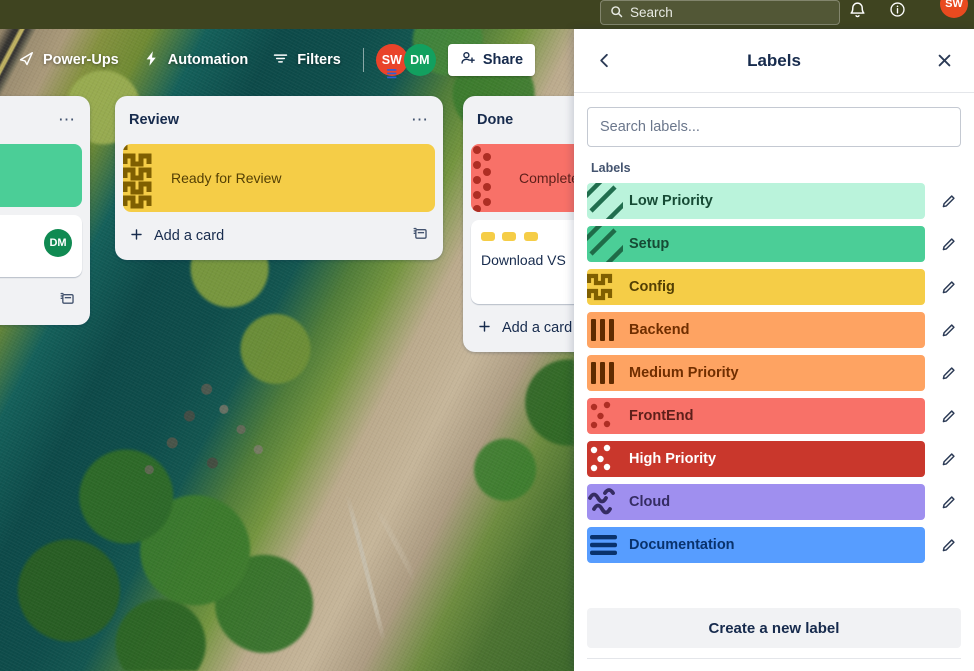 The width and height of the screenshot is (974, 671). Describe the element at coordinates (605, 502) in the screenshot. I see `squiggle-pattern-icon` at that location.